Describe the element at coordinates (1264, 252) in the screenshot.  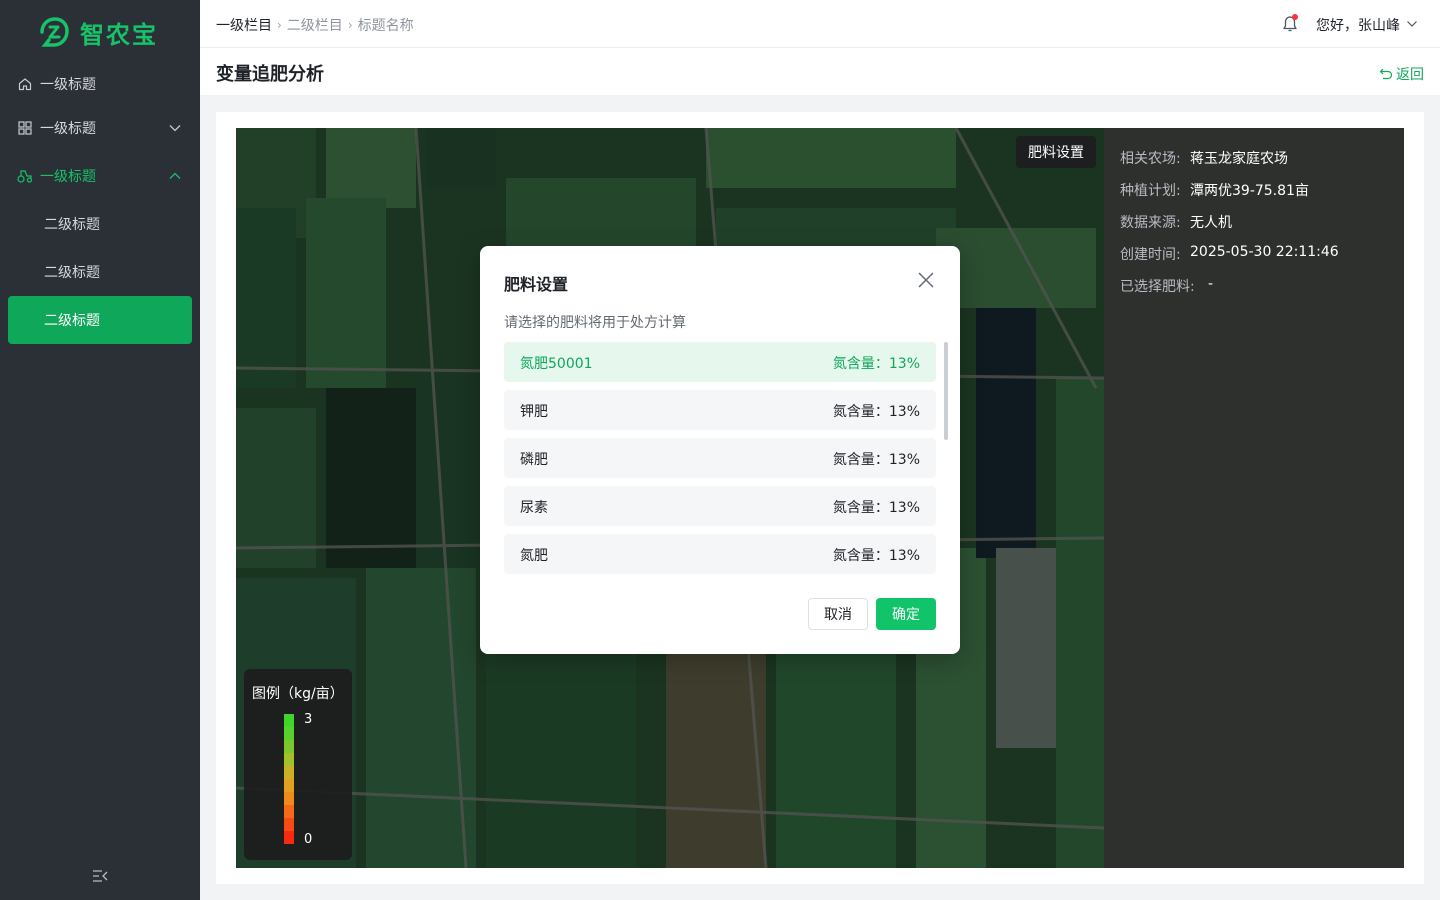
I see `info-value: 2025-05-30 22:11:46` at that location.